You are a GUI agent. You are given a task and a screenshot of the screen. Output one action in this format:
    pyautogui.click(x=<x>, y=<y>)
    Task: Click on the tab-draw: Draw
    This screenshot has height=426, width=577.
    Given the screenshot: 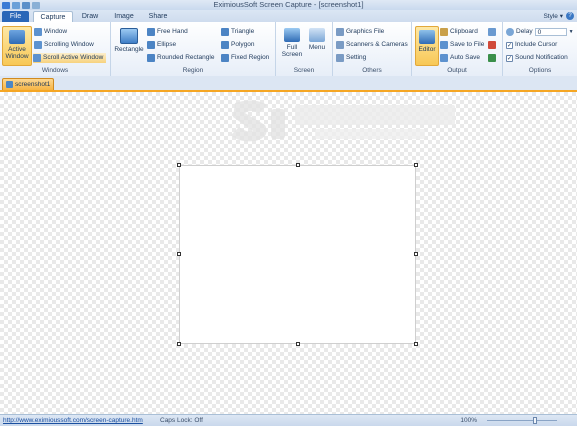 What is the action you would take?
    pyautogui.click(x=90, y=16)
    